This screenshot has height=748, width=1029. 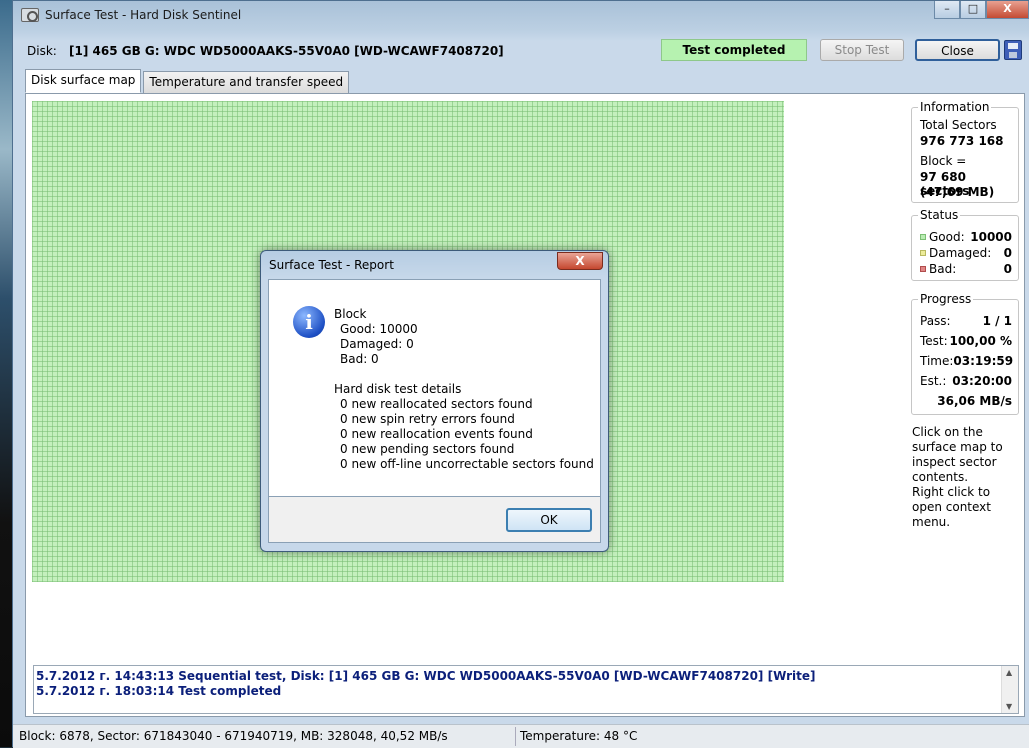 I want to click on disk-label: Disk:, so click(x=42, y=51).